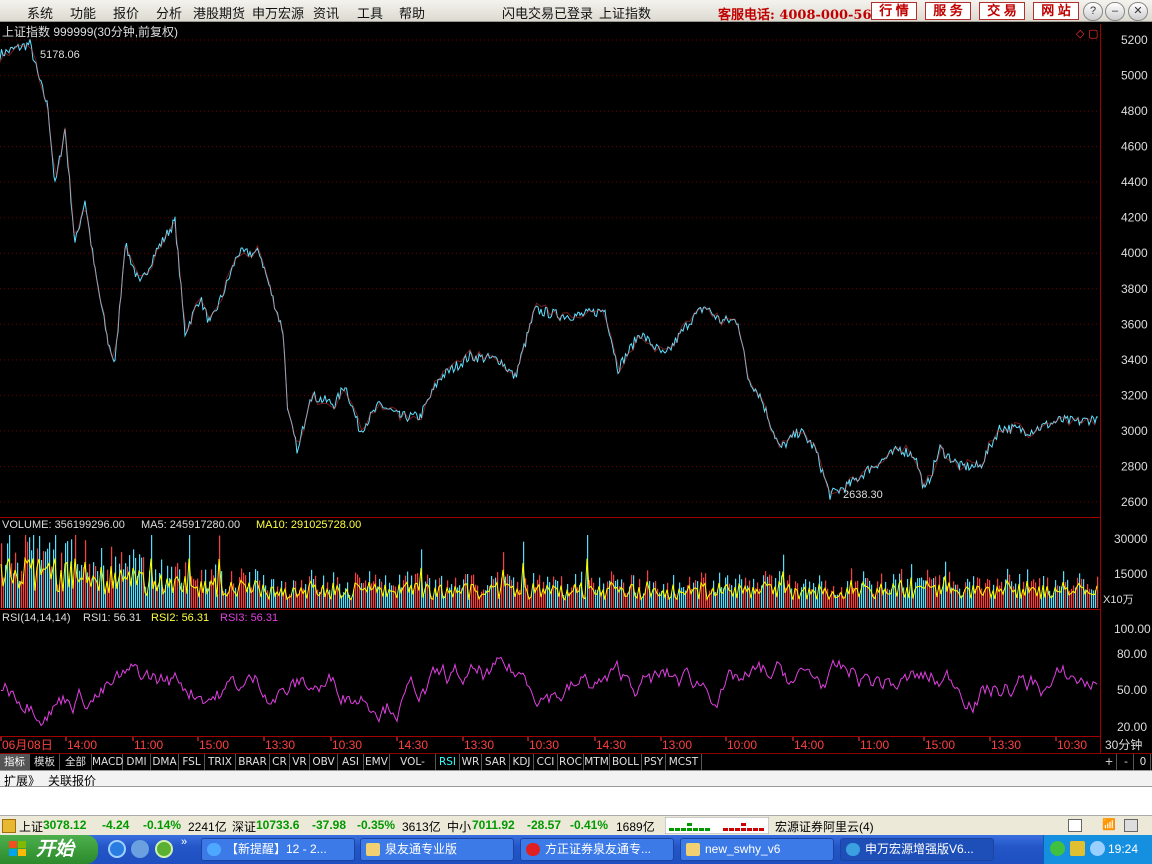 The width and height of the screenshot is (1152, 864). Describe the element at coordinates (1126, 762) in the screenshot. I see `tab-control-1: -` at that location.